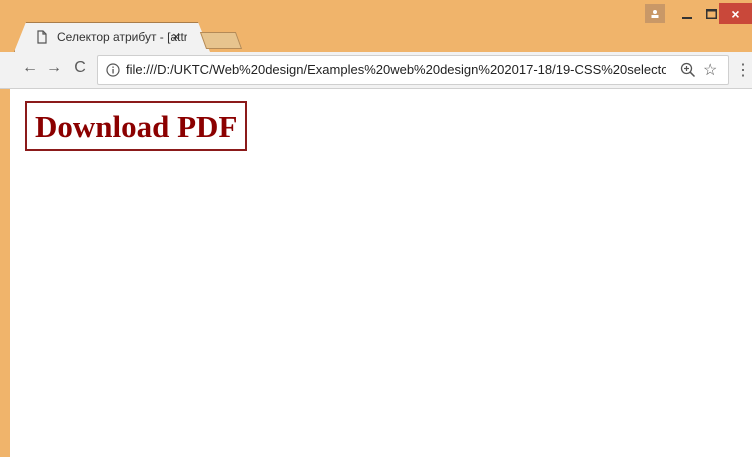  I want to click on menu-icon: ⋮, so click(743, 70).